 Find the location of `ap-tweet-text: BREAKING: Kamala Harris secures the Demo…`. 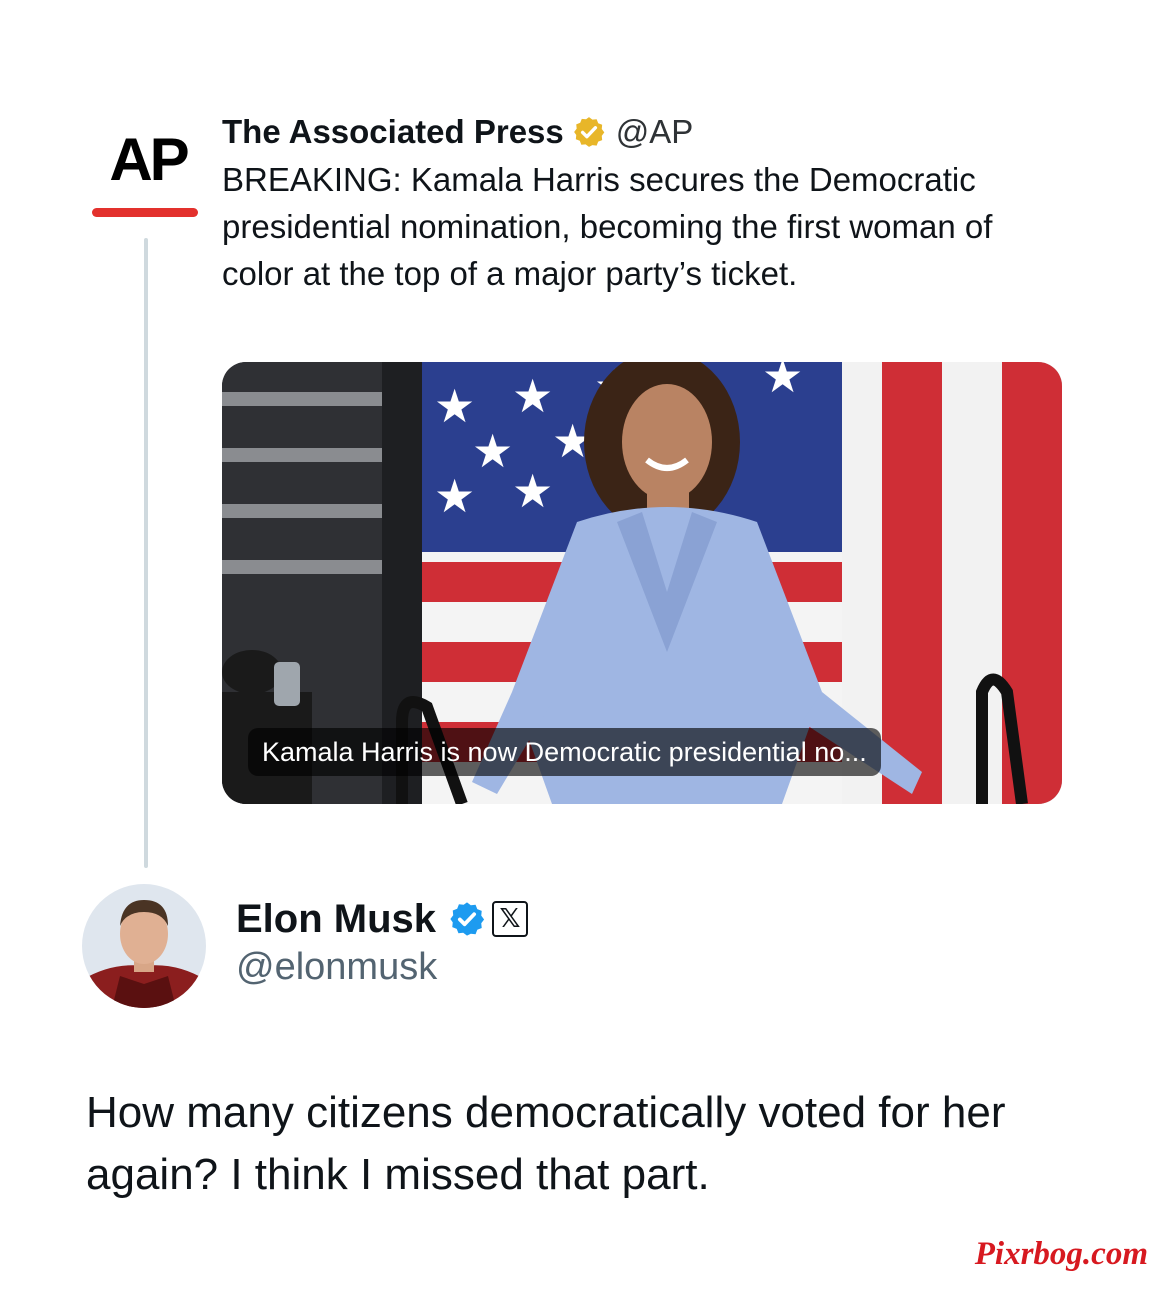

ap-tweet-text: BREAKING: Kamala Harris secures the Demo… is located at coordinates (607, 226).